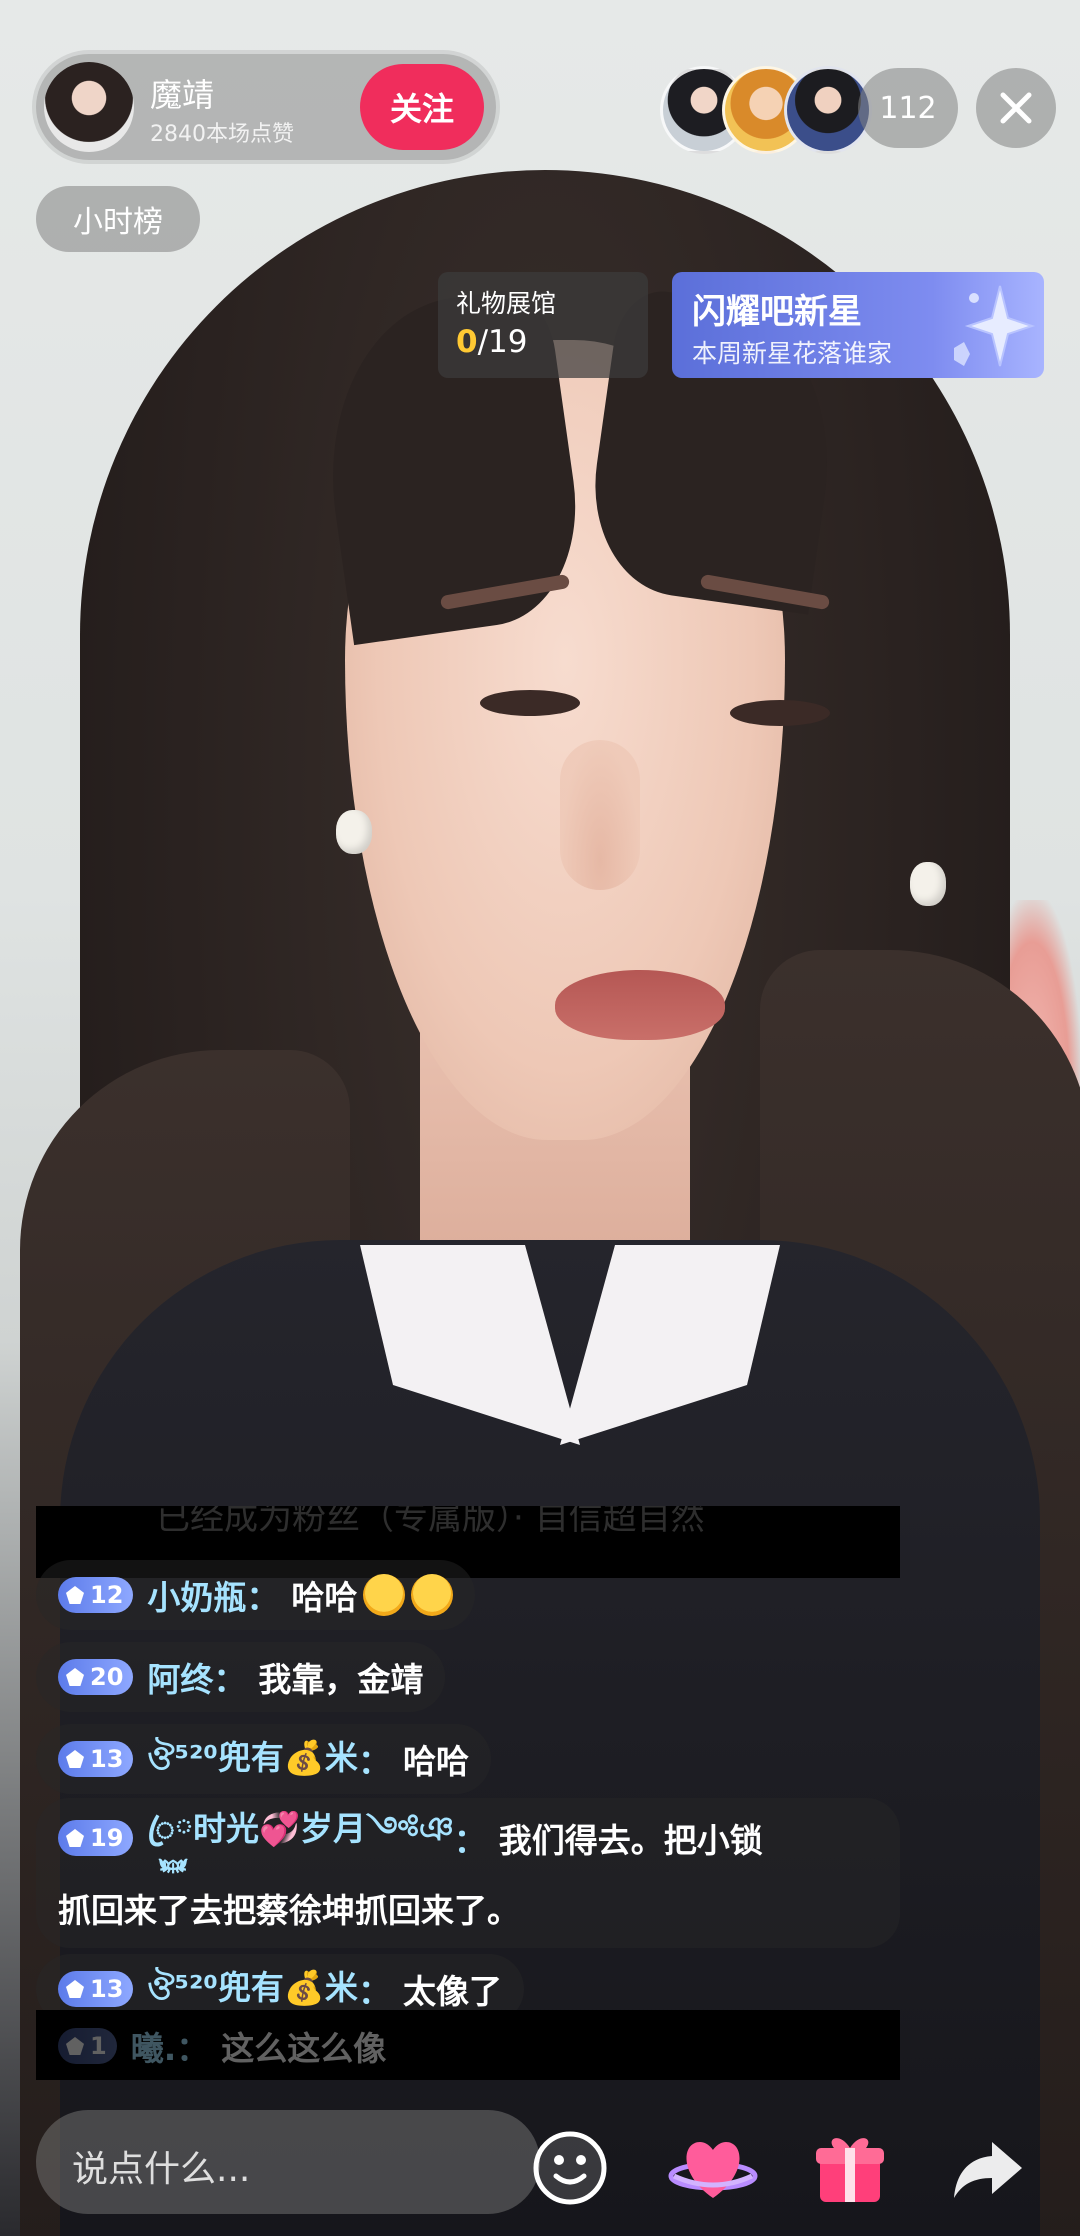 The image size is (1080, 2236). What do you see at coordinates (640, 1005) in the screenshot?
I see `streamer-lips` at bounding box center [640, 1005].